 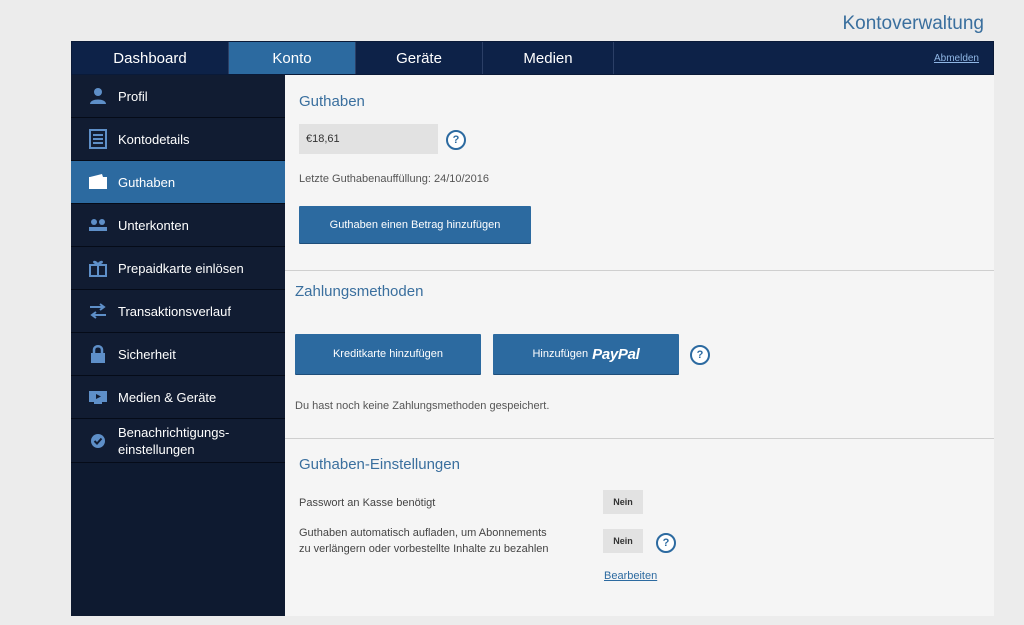 What do you see at coordinates (560, 354) in the screenshot?
I see `paypal-button-label: Hinzufügen` at bounding box center [560, 354].